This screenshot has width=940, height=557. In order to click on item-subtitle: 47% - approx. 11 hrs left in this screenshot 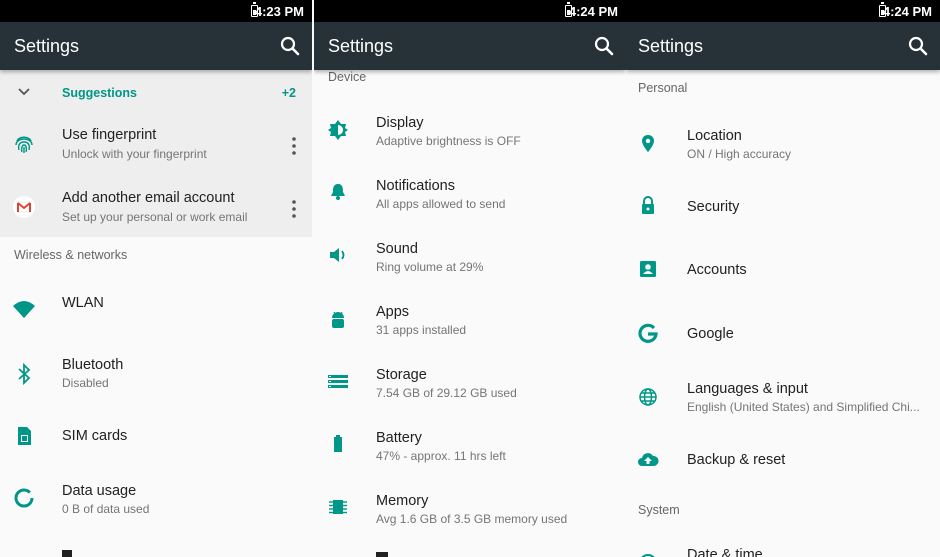, I will do `click(441, 456)`.